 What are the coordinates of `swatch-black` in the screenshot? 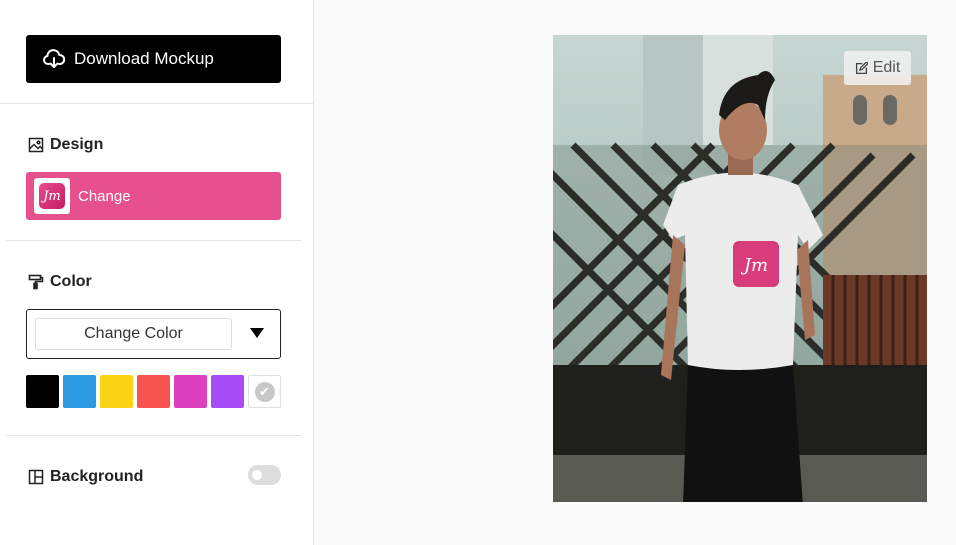 It's located at (42, 391).